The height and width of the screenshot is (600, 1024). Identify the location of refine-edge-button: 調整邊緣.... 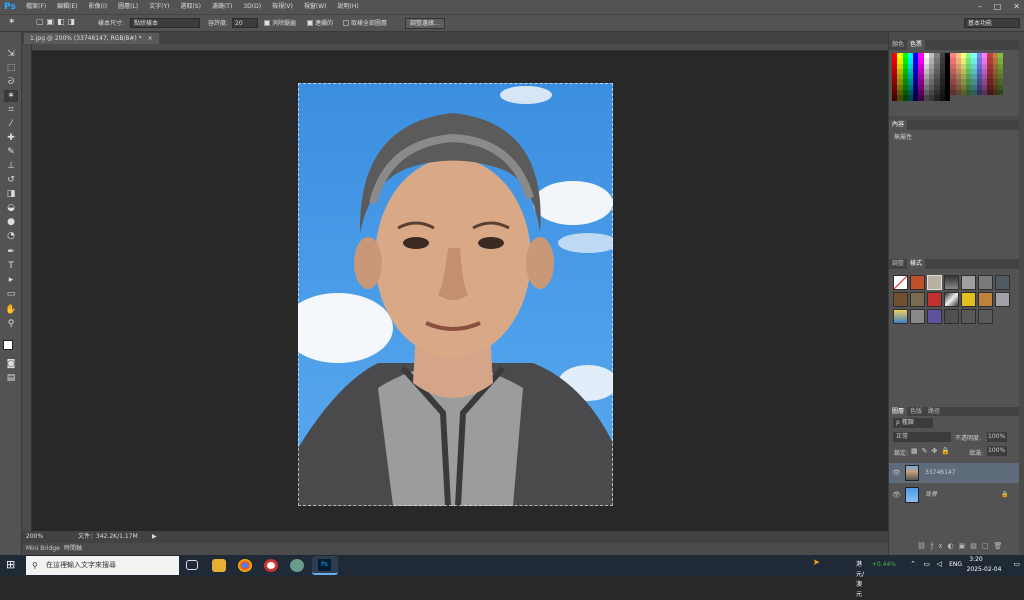
(425, 23).